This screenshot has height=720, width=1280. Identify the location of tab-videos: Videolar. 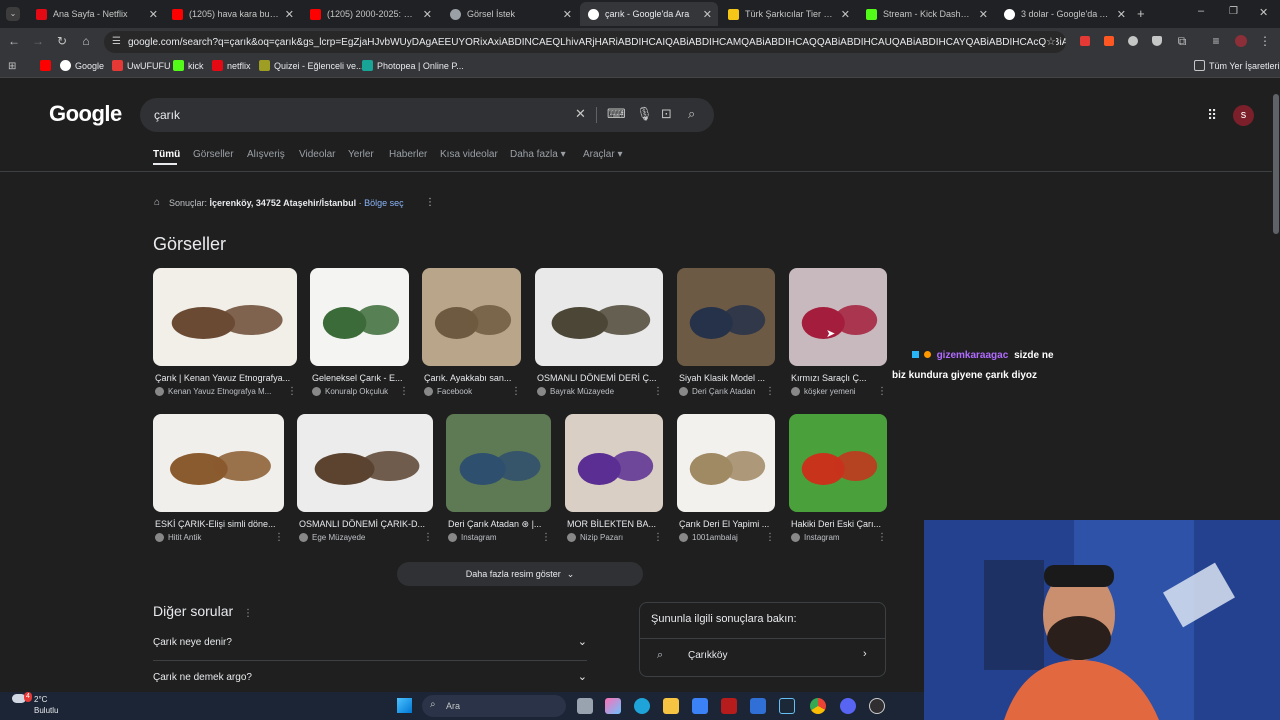
(317, 154).